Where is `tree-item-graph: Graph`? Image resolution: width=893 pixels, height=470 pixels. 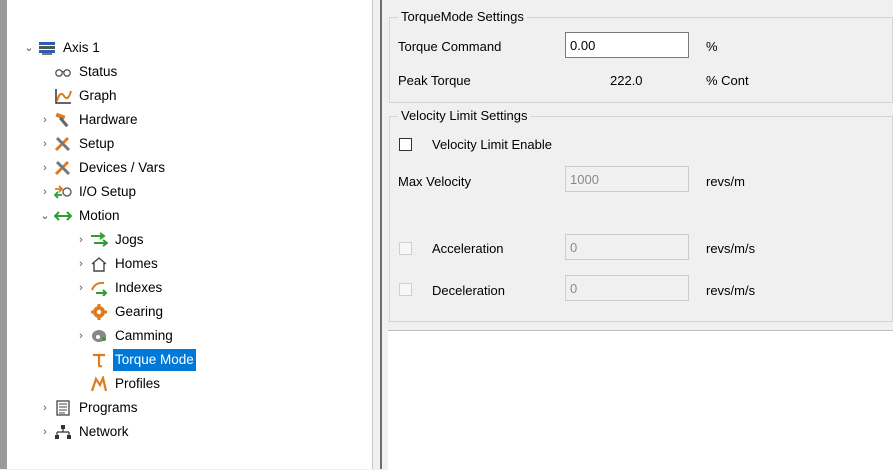 tree-item-graph: Graph is located at coordinates (78, 96).